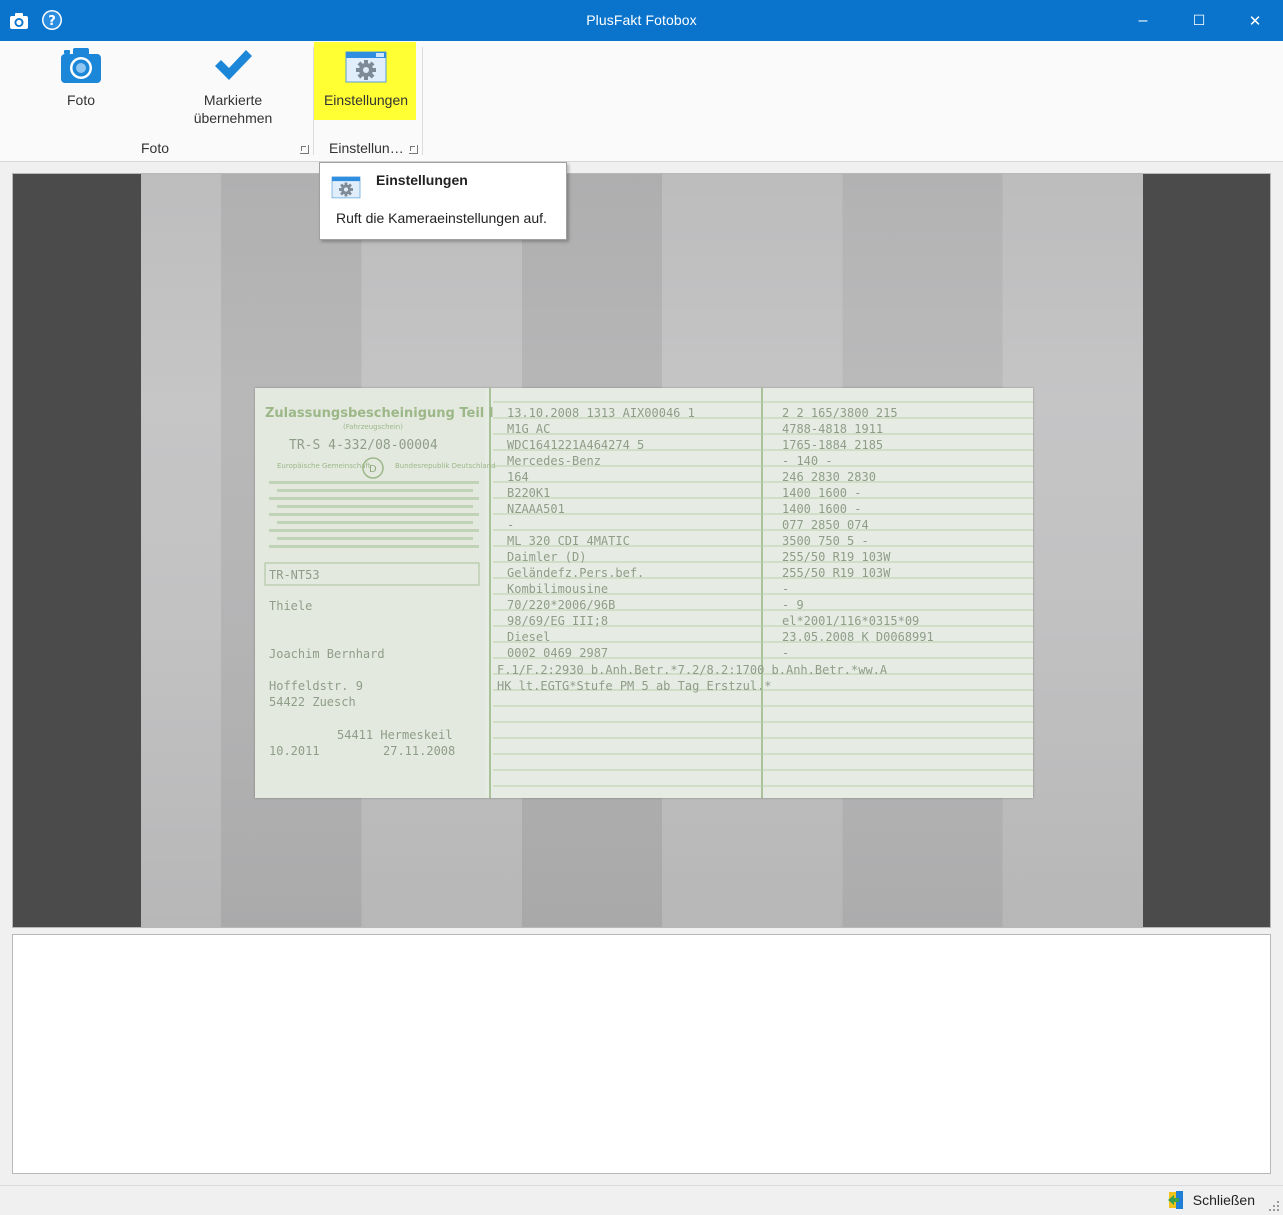 The image size is (1283, 1215). What do you see at coordinates (413, 149) in the screenshot?
I see `settings-group-launcher-icon` at bounding box center [413, 149].